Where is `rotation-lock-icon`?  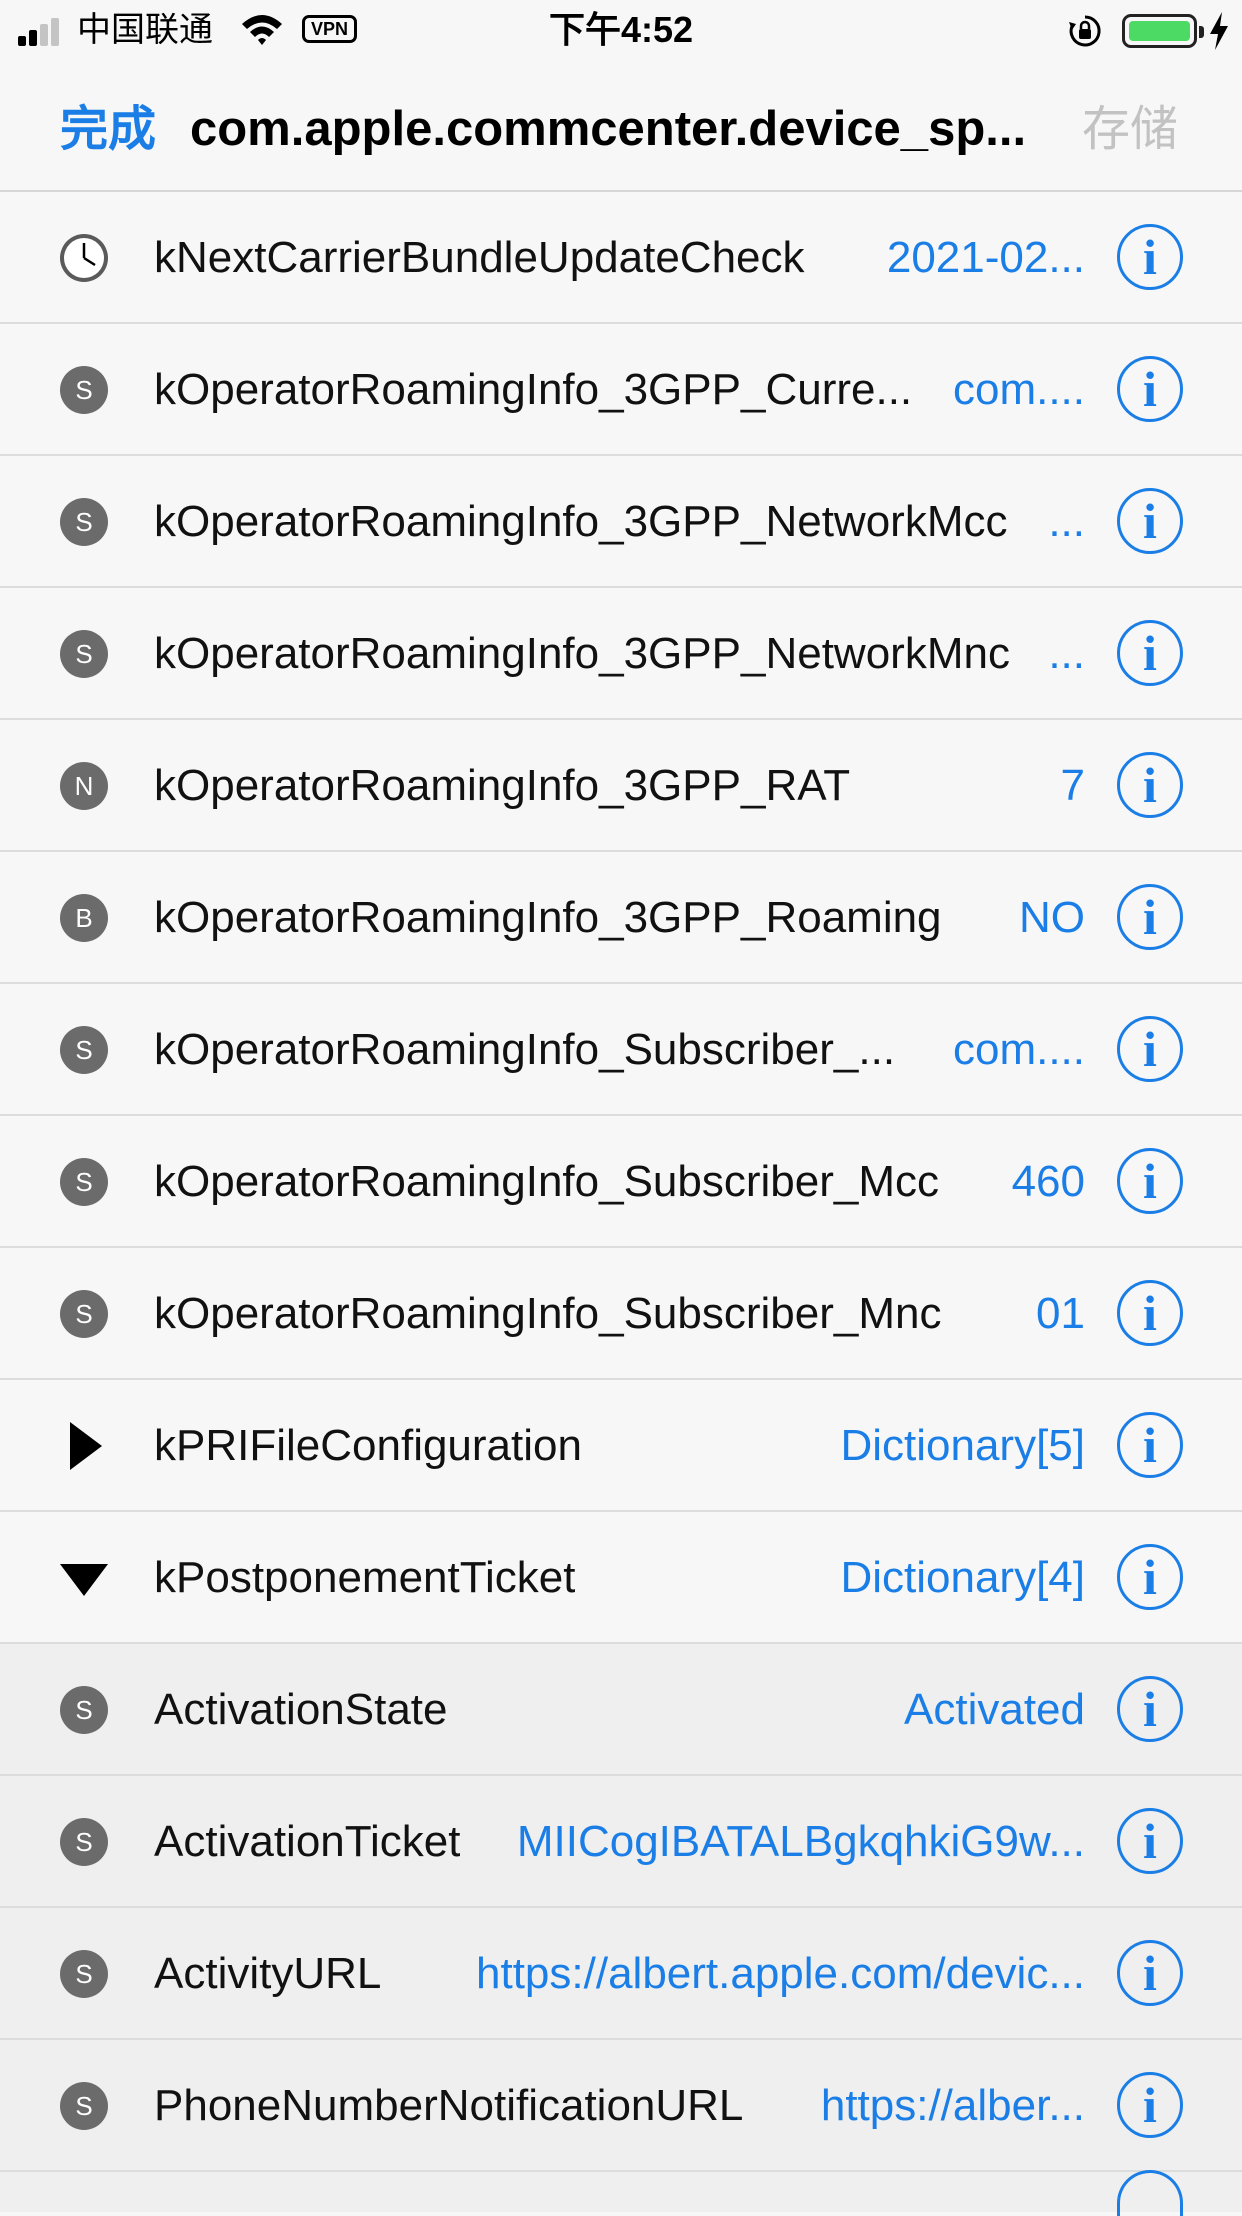 rotation-lock-icon is located at coordinates (1085, 31).